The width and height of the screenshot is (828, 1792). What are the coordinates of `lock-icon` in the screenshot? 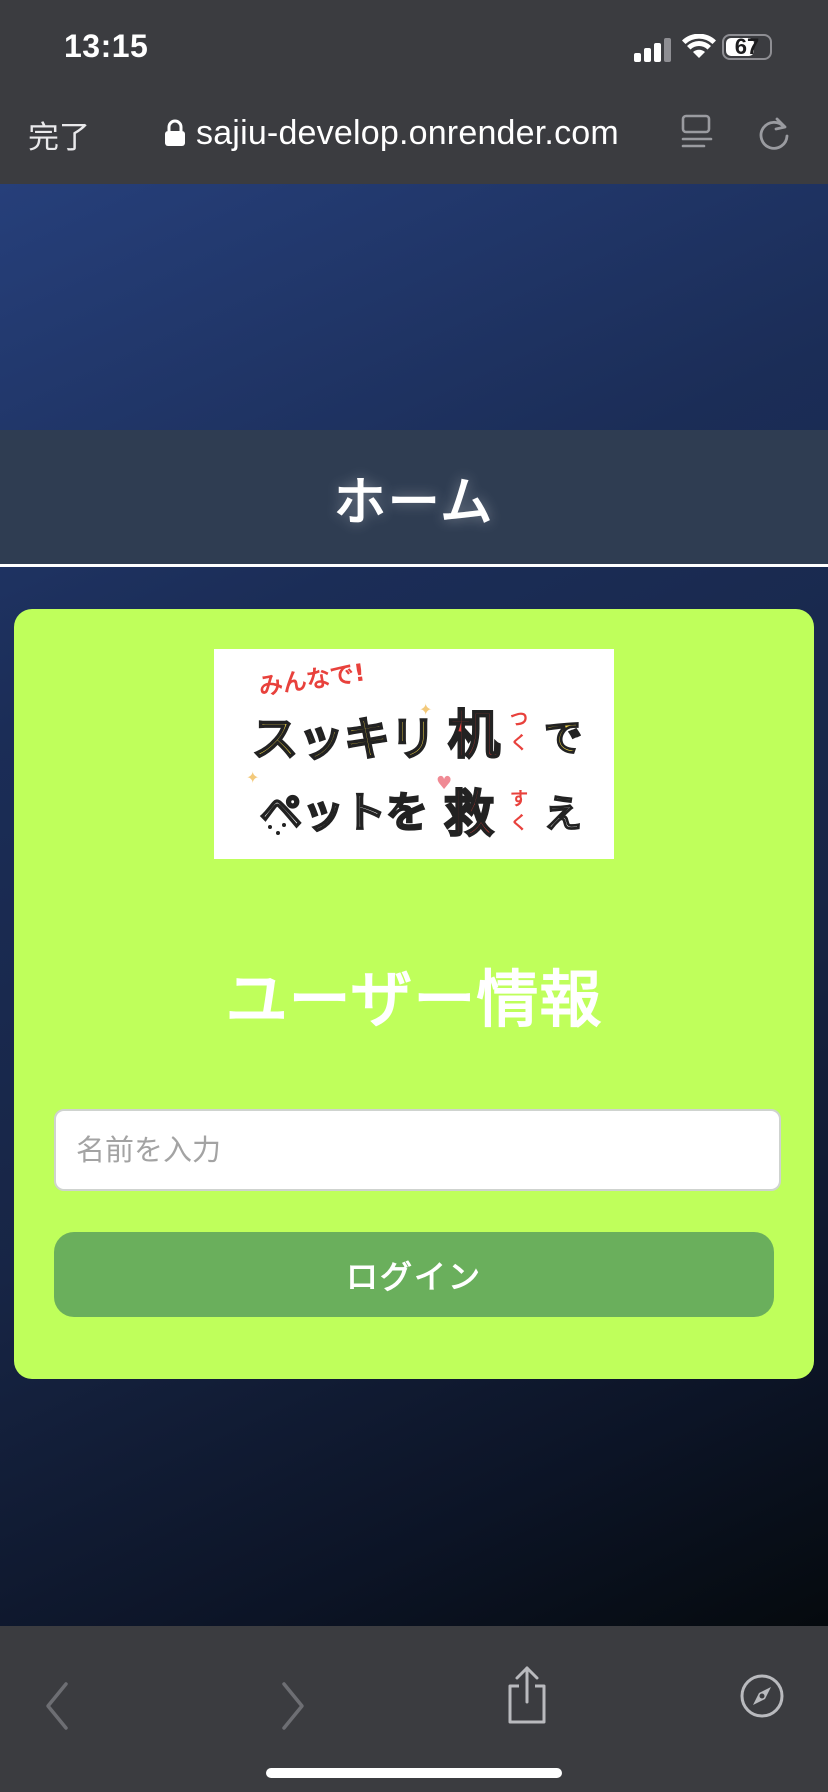 It's located at (175, 132).